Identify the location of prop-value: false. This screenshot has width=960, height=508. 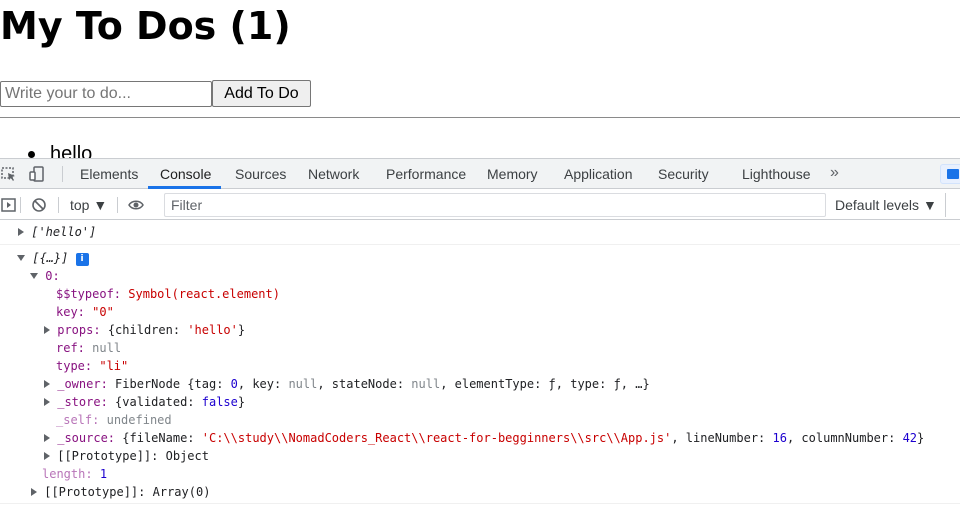
(219, 402).